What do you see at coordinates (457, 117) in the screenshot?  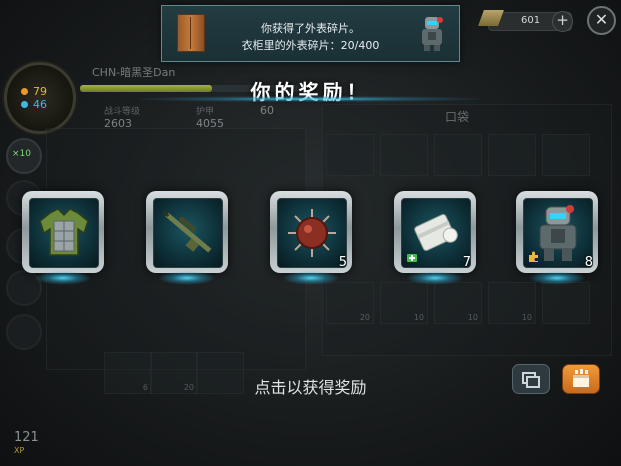 I see `inventory-title: 口袋` at bounding box center [457, 117].